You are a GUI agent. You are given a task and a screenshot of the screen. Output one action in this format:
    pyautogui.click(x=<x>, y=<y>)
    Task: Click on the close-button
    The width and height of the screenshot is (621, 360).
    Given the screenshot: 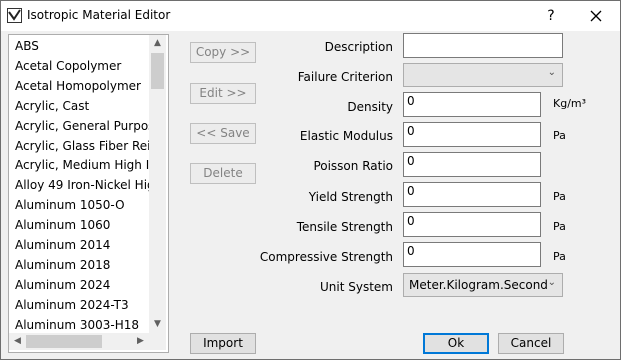 What is the action you would take?
    pyautogui.click(x=596, y=16)
    